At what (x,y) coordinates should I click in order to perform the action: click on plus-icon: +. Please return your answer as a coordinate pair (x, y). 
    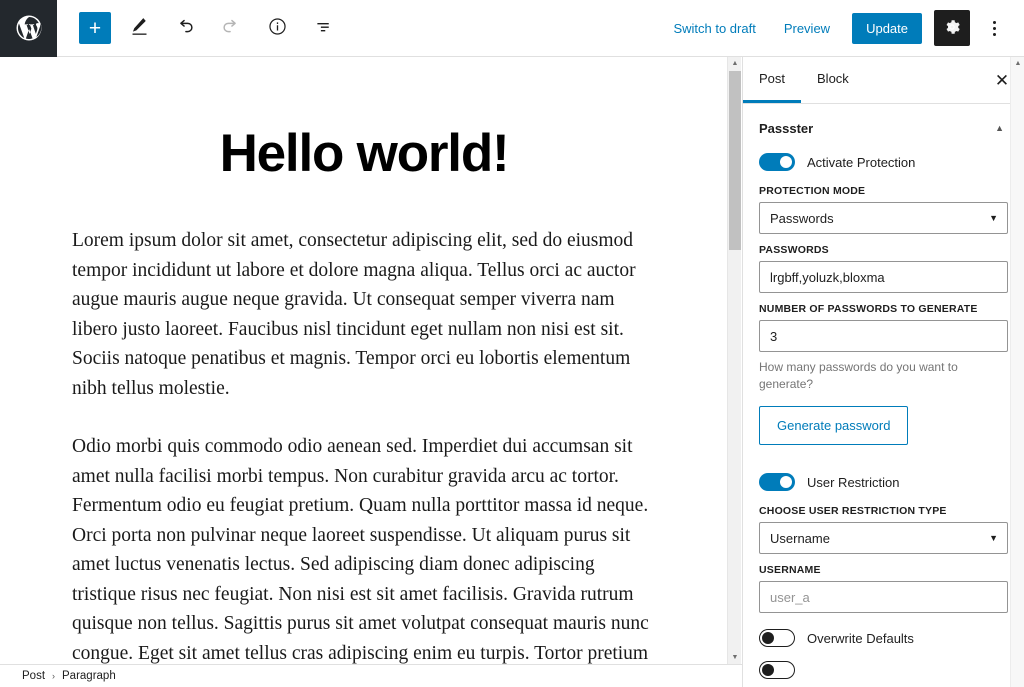
    Looking at the image, I should click on (95, 28).